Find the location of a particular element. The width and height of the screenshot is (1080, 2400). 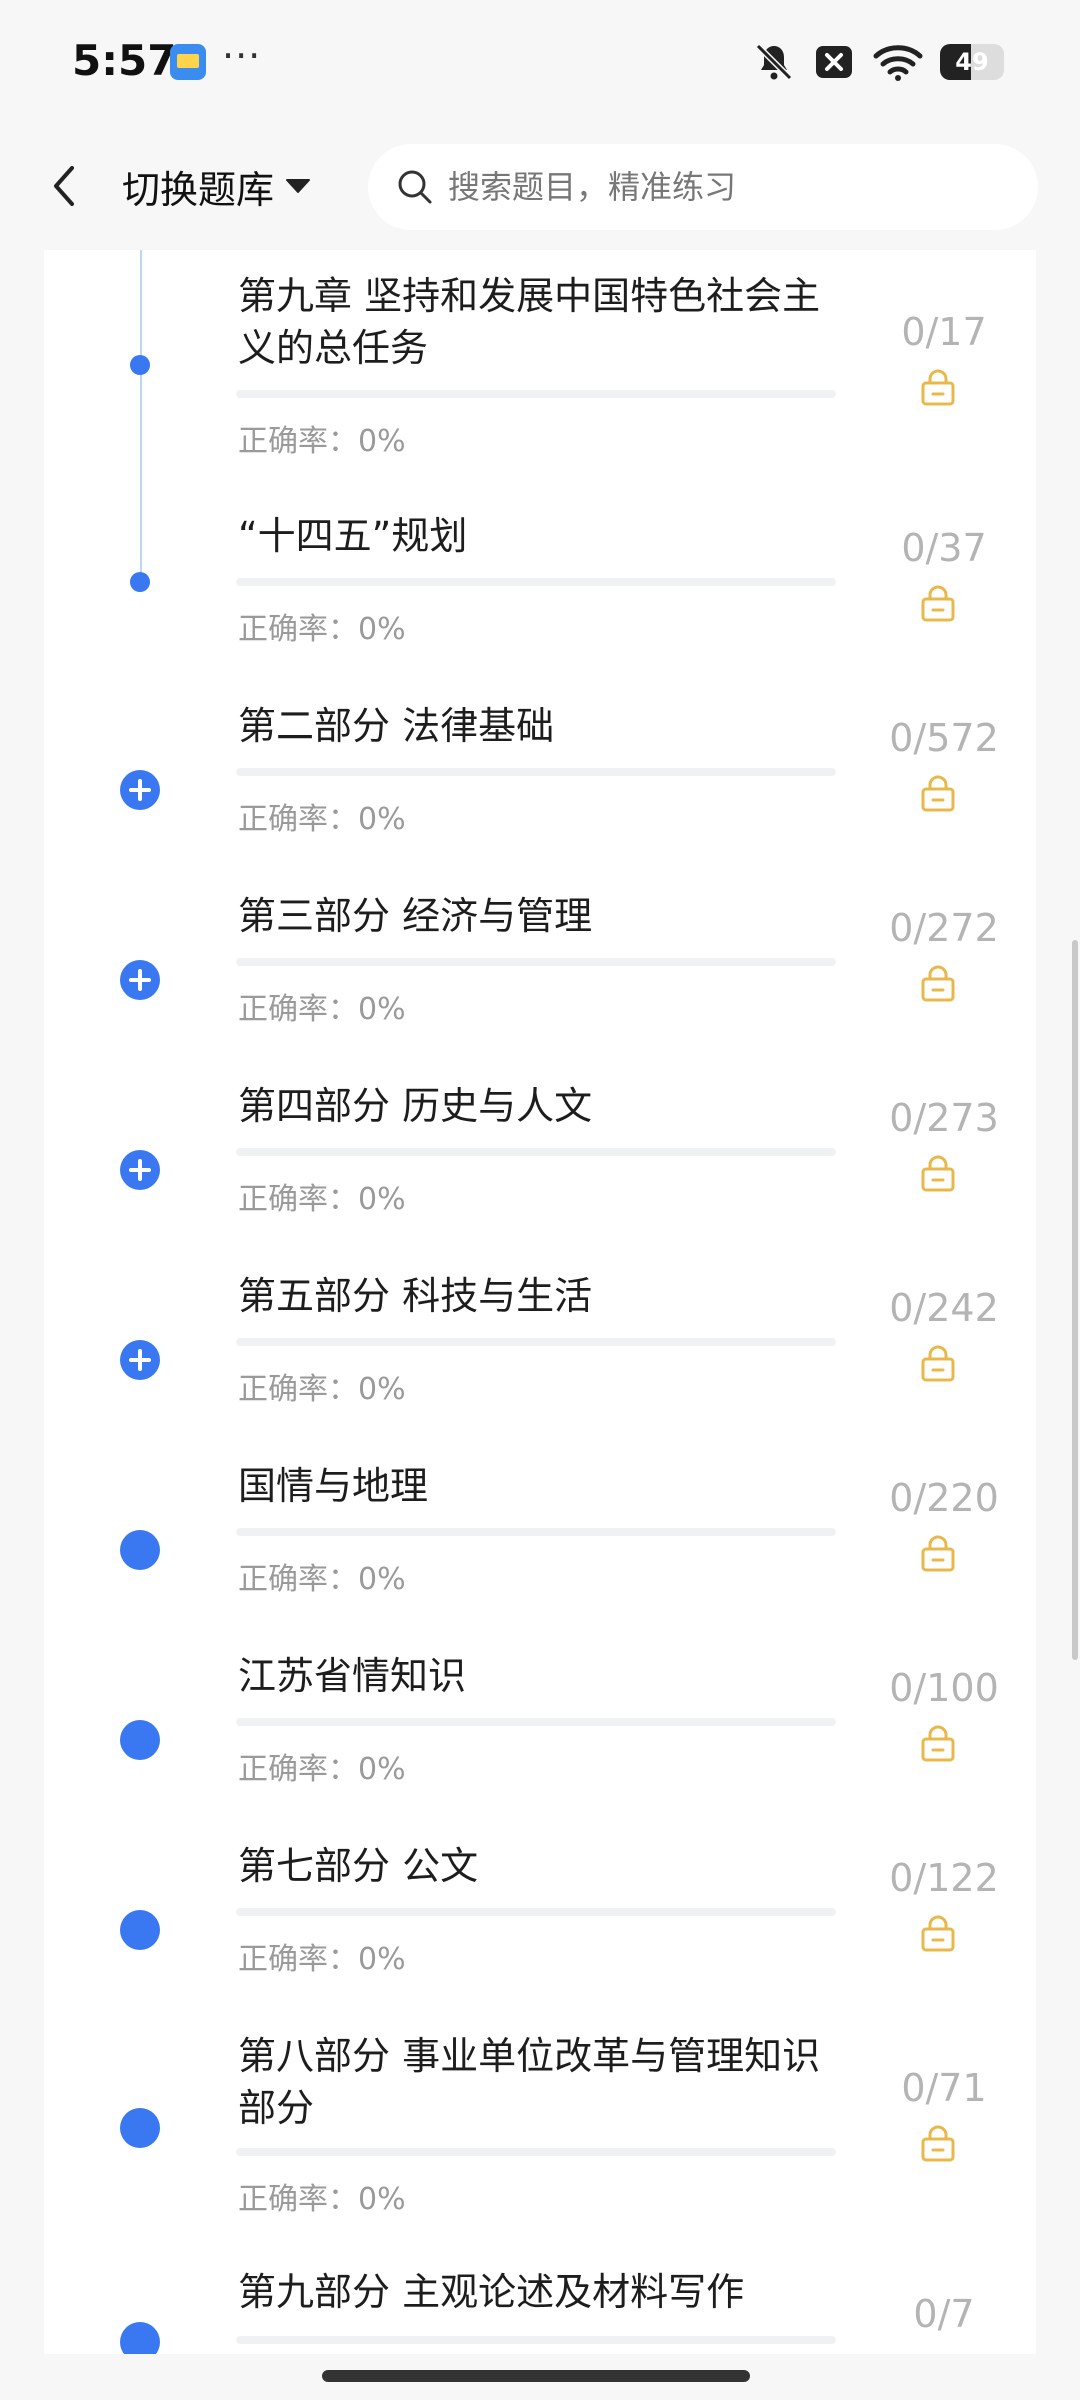

chevron-left-icon is located at coordinates (64, 186).